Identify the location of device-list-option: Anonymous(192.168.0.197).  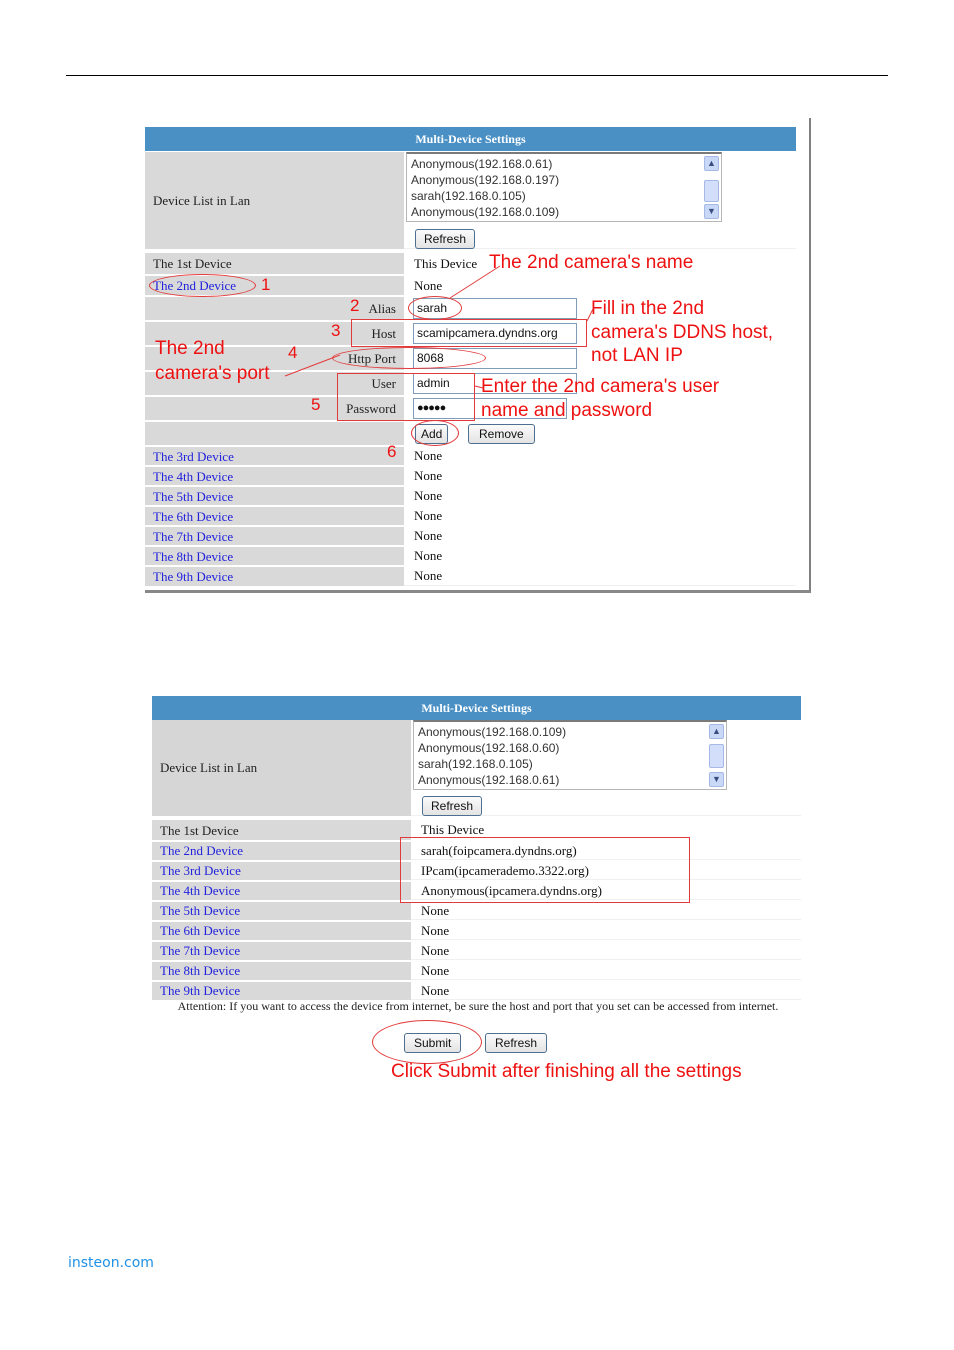
(564, 180).